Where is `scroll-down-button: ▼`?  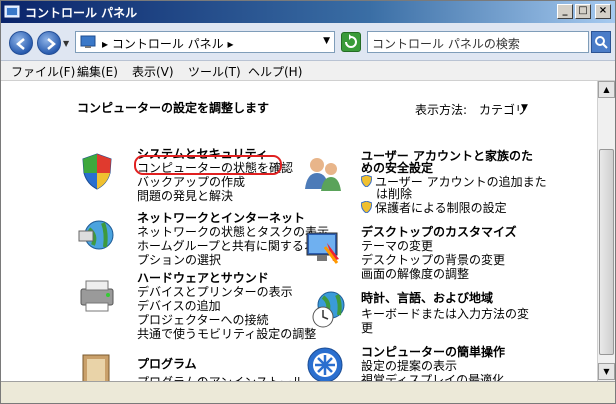 scroll-down-button: ▼ is located at coordinates (606, 371).